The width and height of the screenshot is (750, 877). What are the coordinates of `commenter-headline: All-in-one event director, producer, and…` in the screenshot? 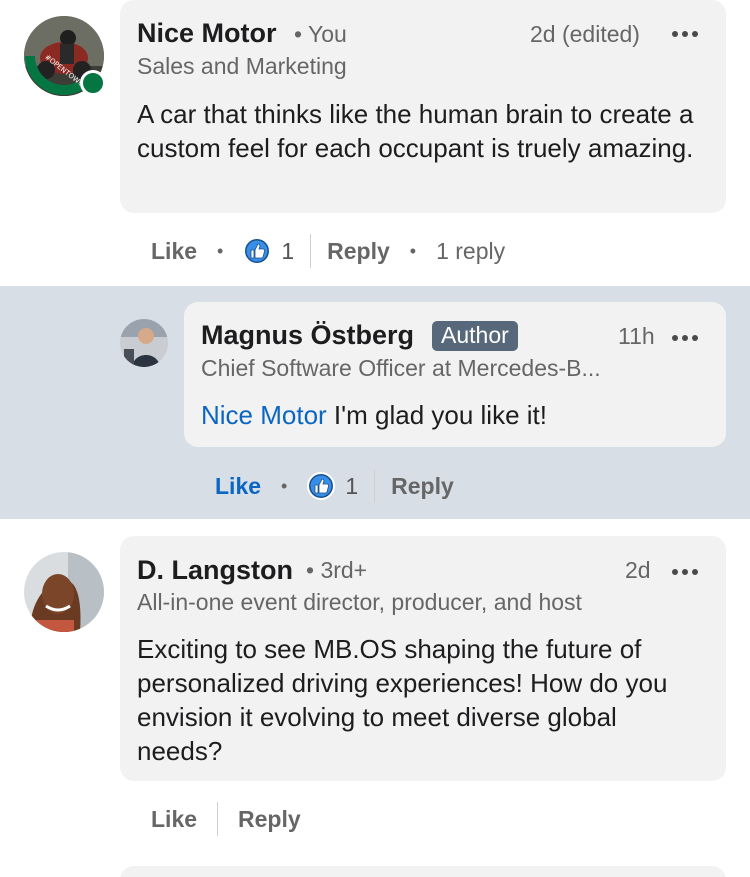 It's located at (359, 602).